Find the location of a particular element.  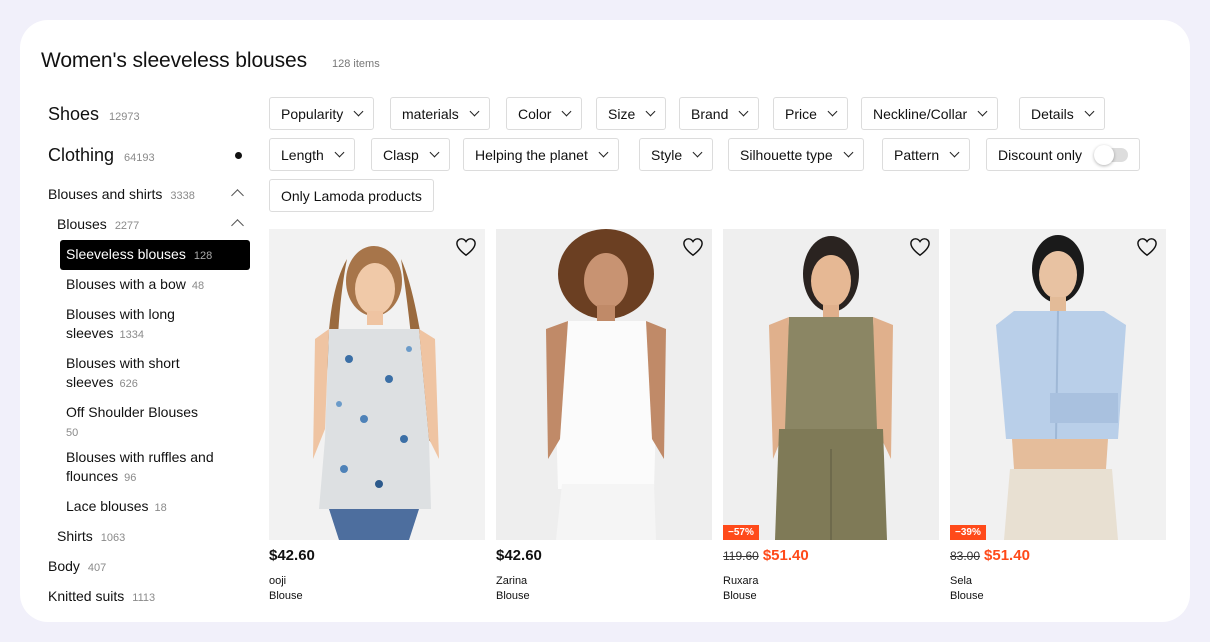

filter-popularity: Popularity is located at coordinates (322, 113).